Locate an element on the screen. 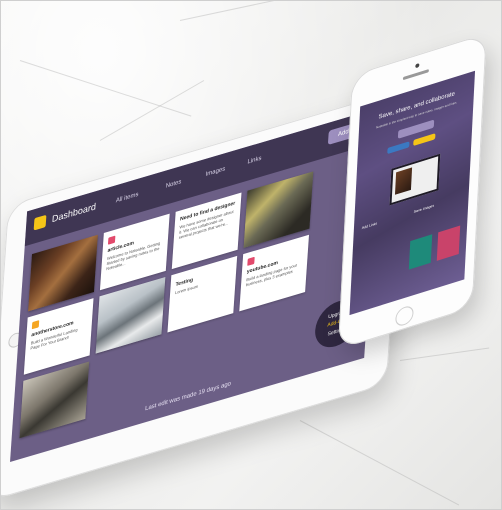 The height and width of the screenshot is (510, 502). article-icon is located at coordinates (111, 240).